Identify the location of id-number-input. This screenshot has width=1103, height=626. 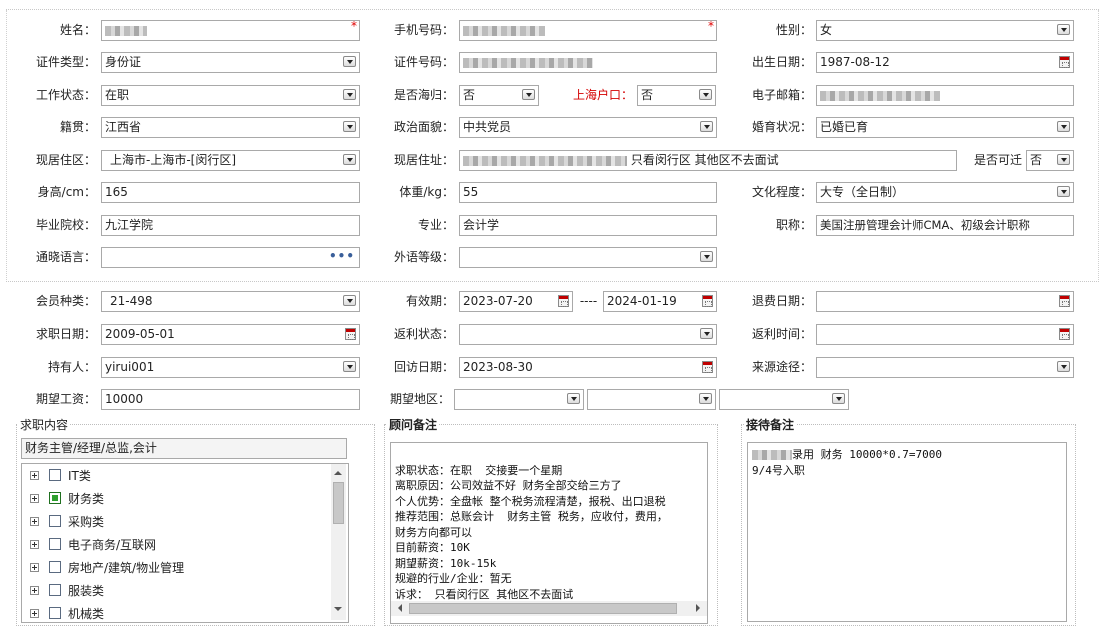
(588, 62).